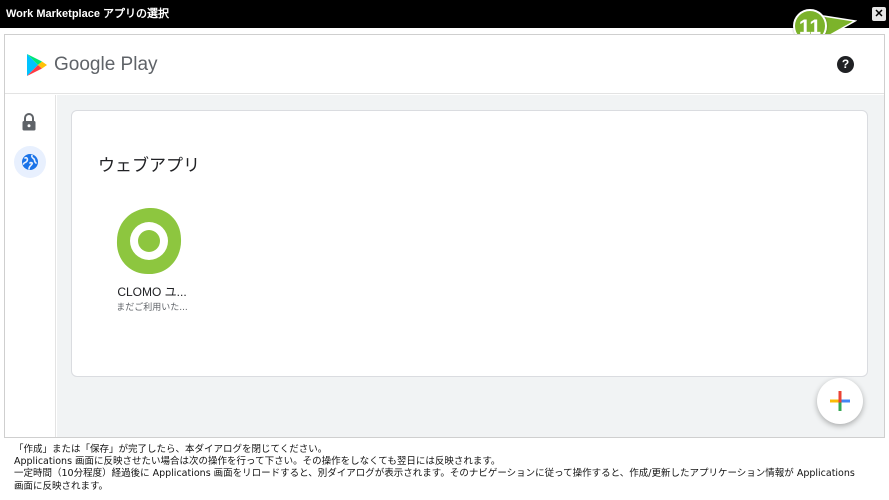 The height and width of the screenshot is (500, 889). Describe the element at coordinates (30, 266) in the screenshot. I see `sidebar` at that location.